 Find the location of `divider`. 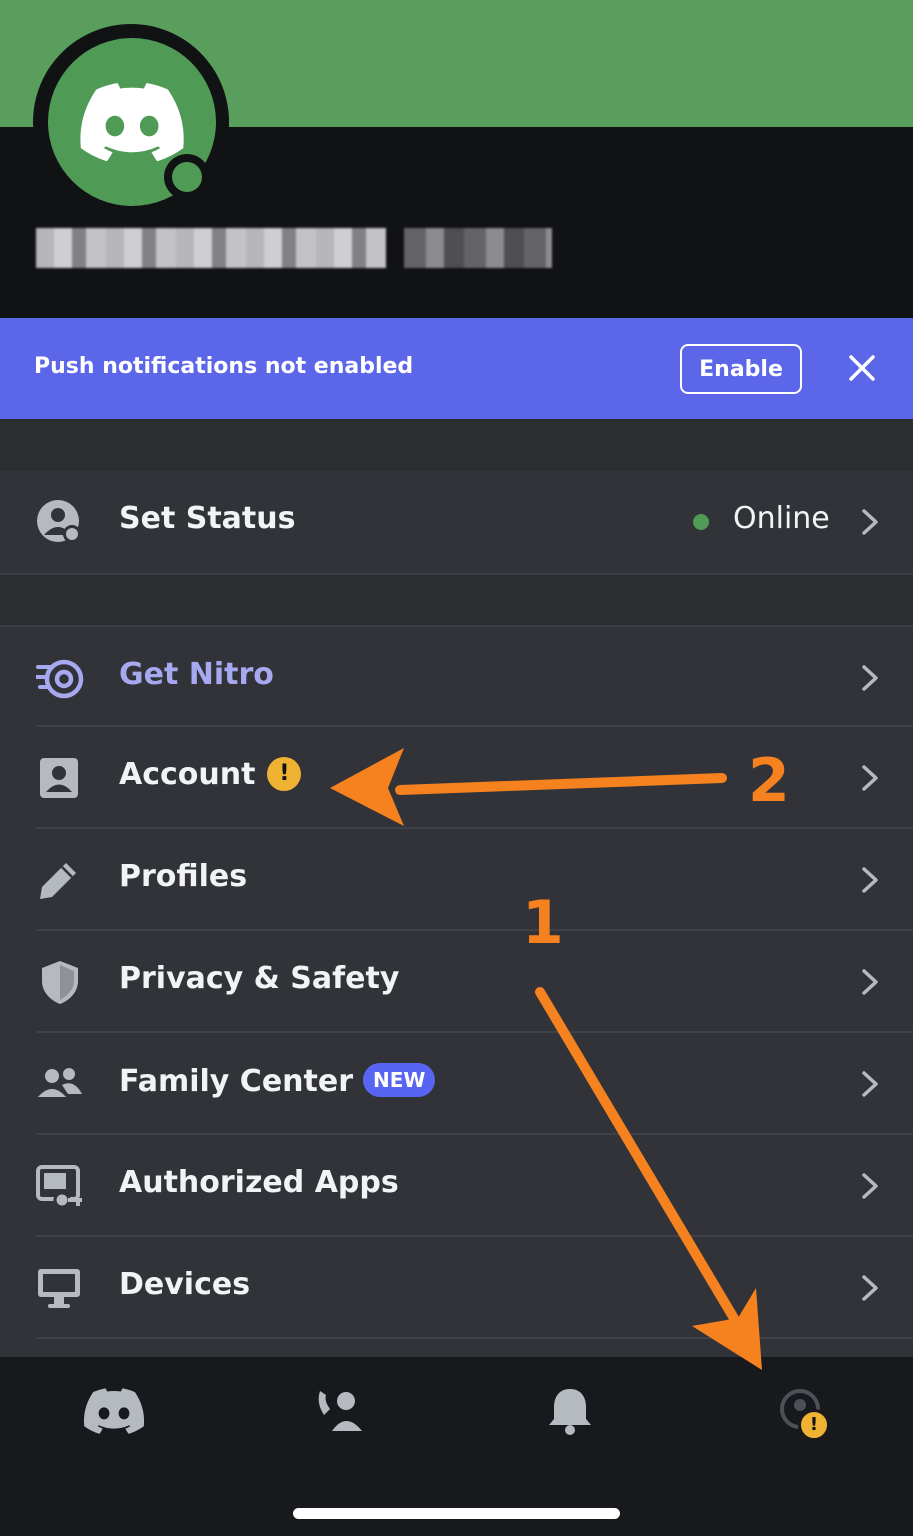

divider is located at coordinates (474, 1338).